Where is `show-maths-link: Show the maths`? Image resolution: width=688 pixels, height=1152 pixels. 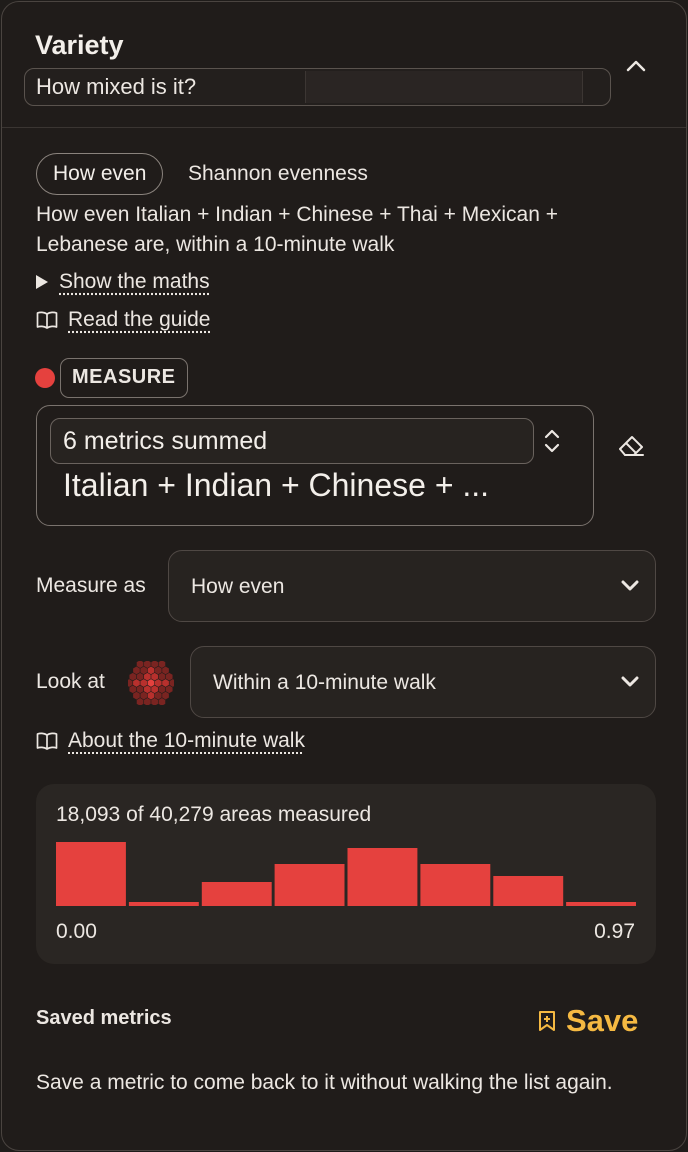
show-maths-link: Show the maths is located at coordinates (134, 282).